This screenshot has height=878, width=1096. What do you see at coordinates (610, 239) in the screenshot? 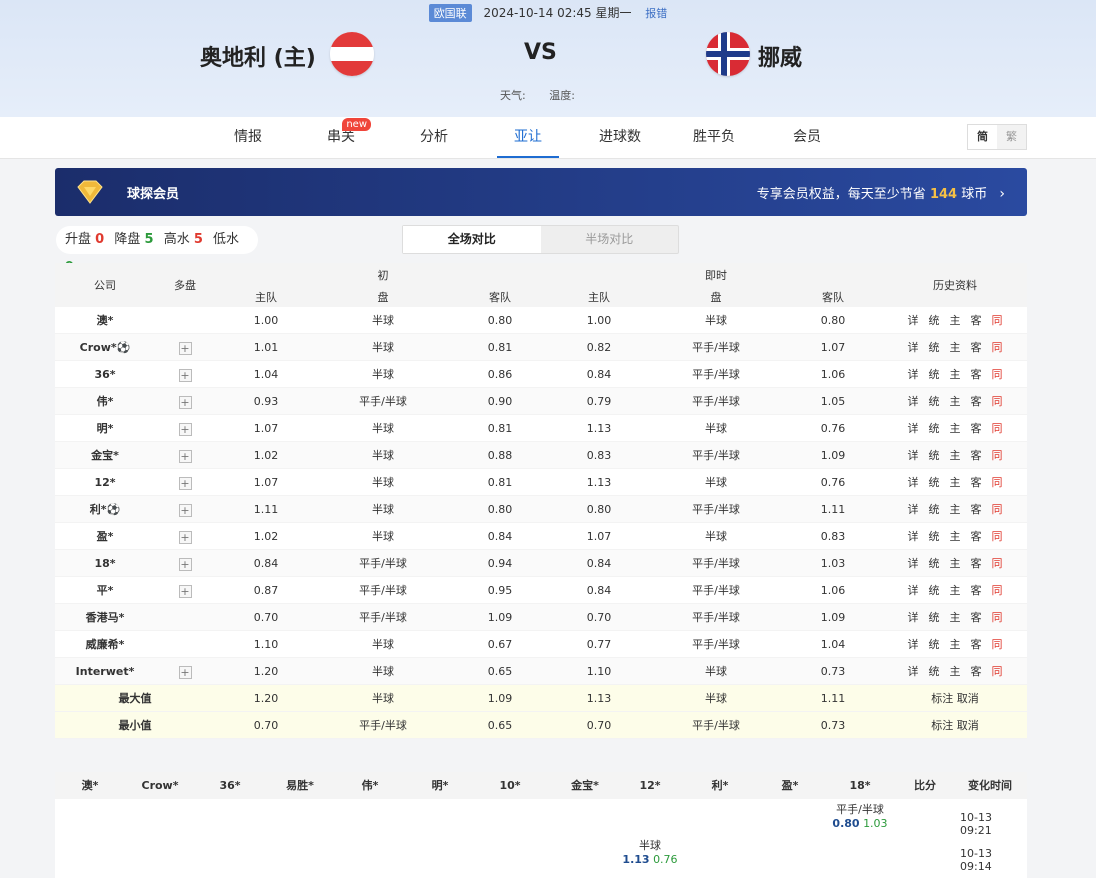
I see `half-match-button: 半场对比` at bounding box center [610, 239].